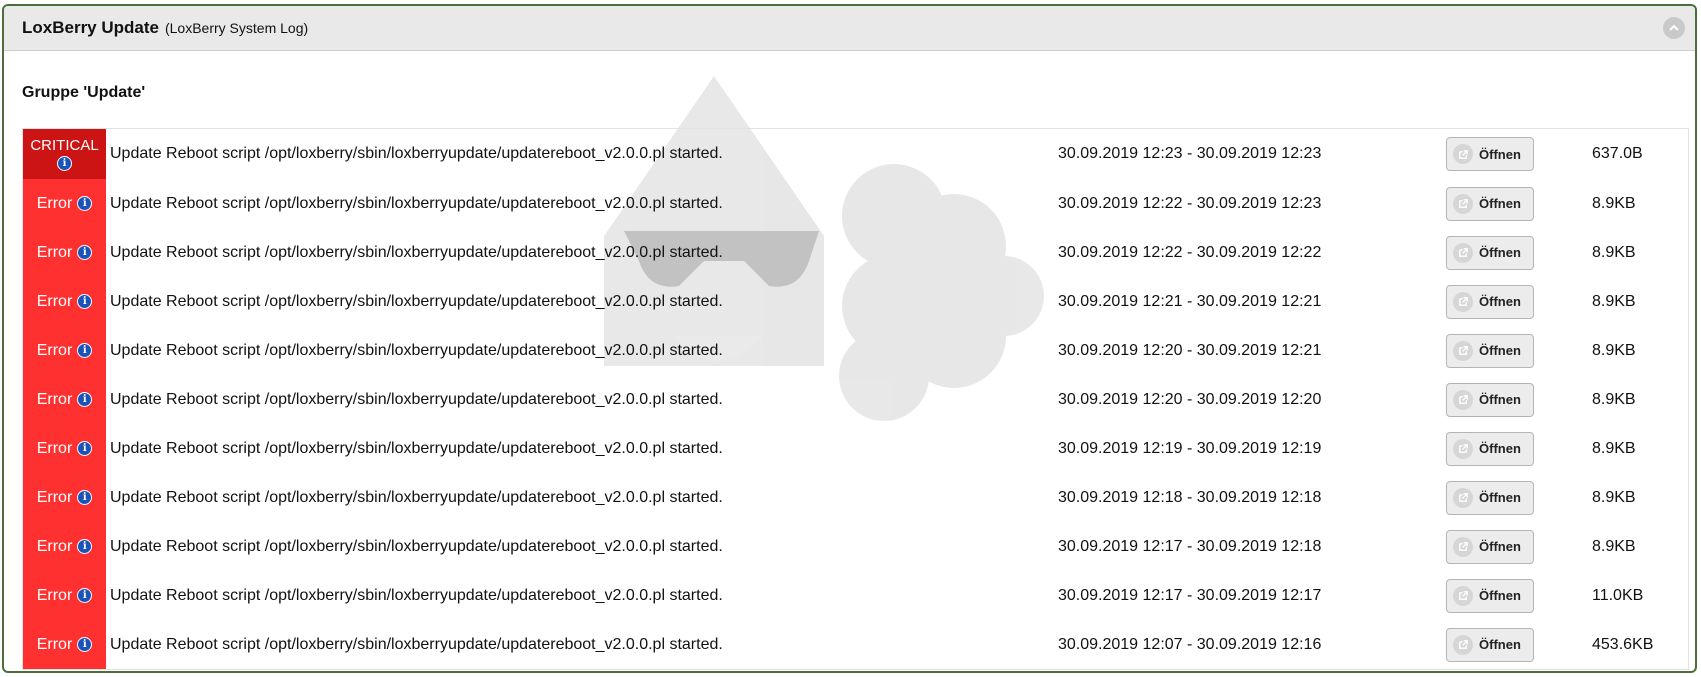 This screenshot has height=677, width=1701. I want to click on log-timerange: 30.09.2019 12:18 - 30.09.2019 12:18, so click(1190, 497).